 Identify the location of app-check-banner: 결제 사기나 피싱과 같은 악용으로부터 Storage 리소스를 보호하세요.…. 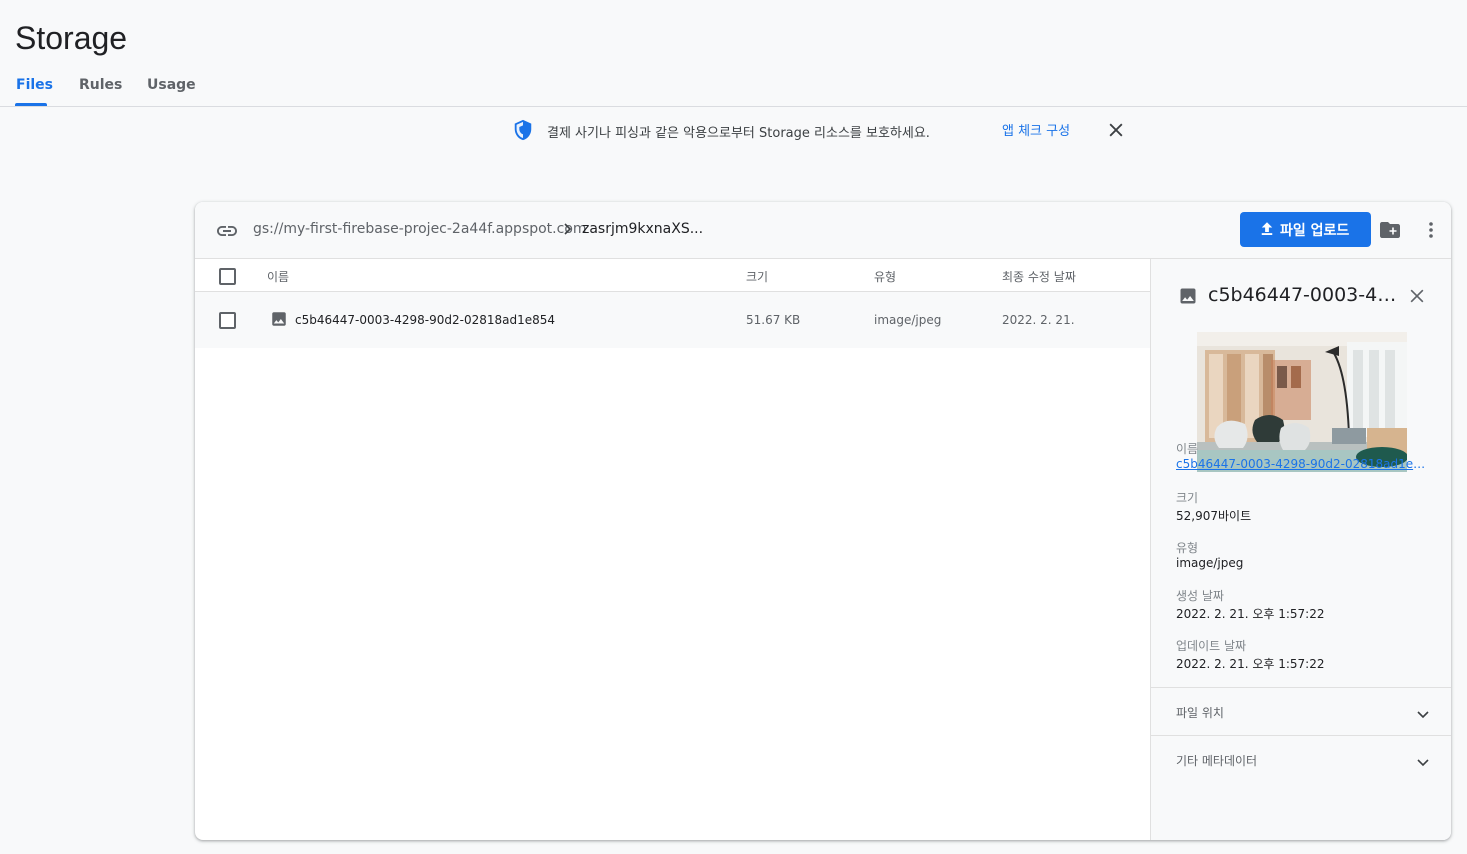
(733, 131).